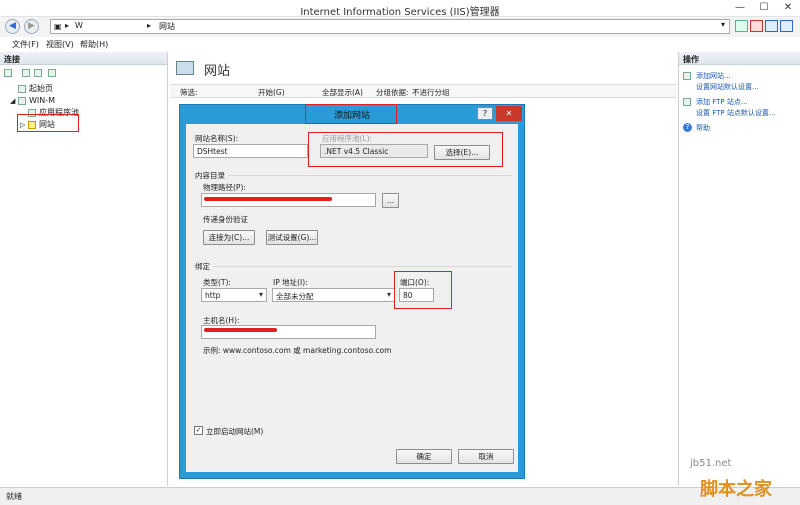  Describe the element at coordinates (392, 92) in the screenshot. I see `group-by-label: 分组依据:` at that location.